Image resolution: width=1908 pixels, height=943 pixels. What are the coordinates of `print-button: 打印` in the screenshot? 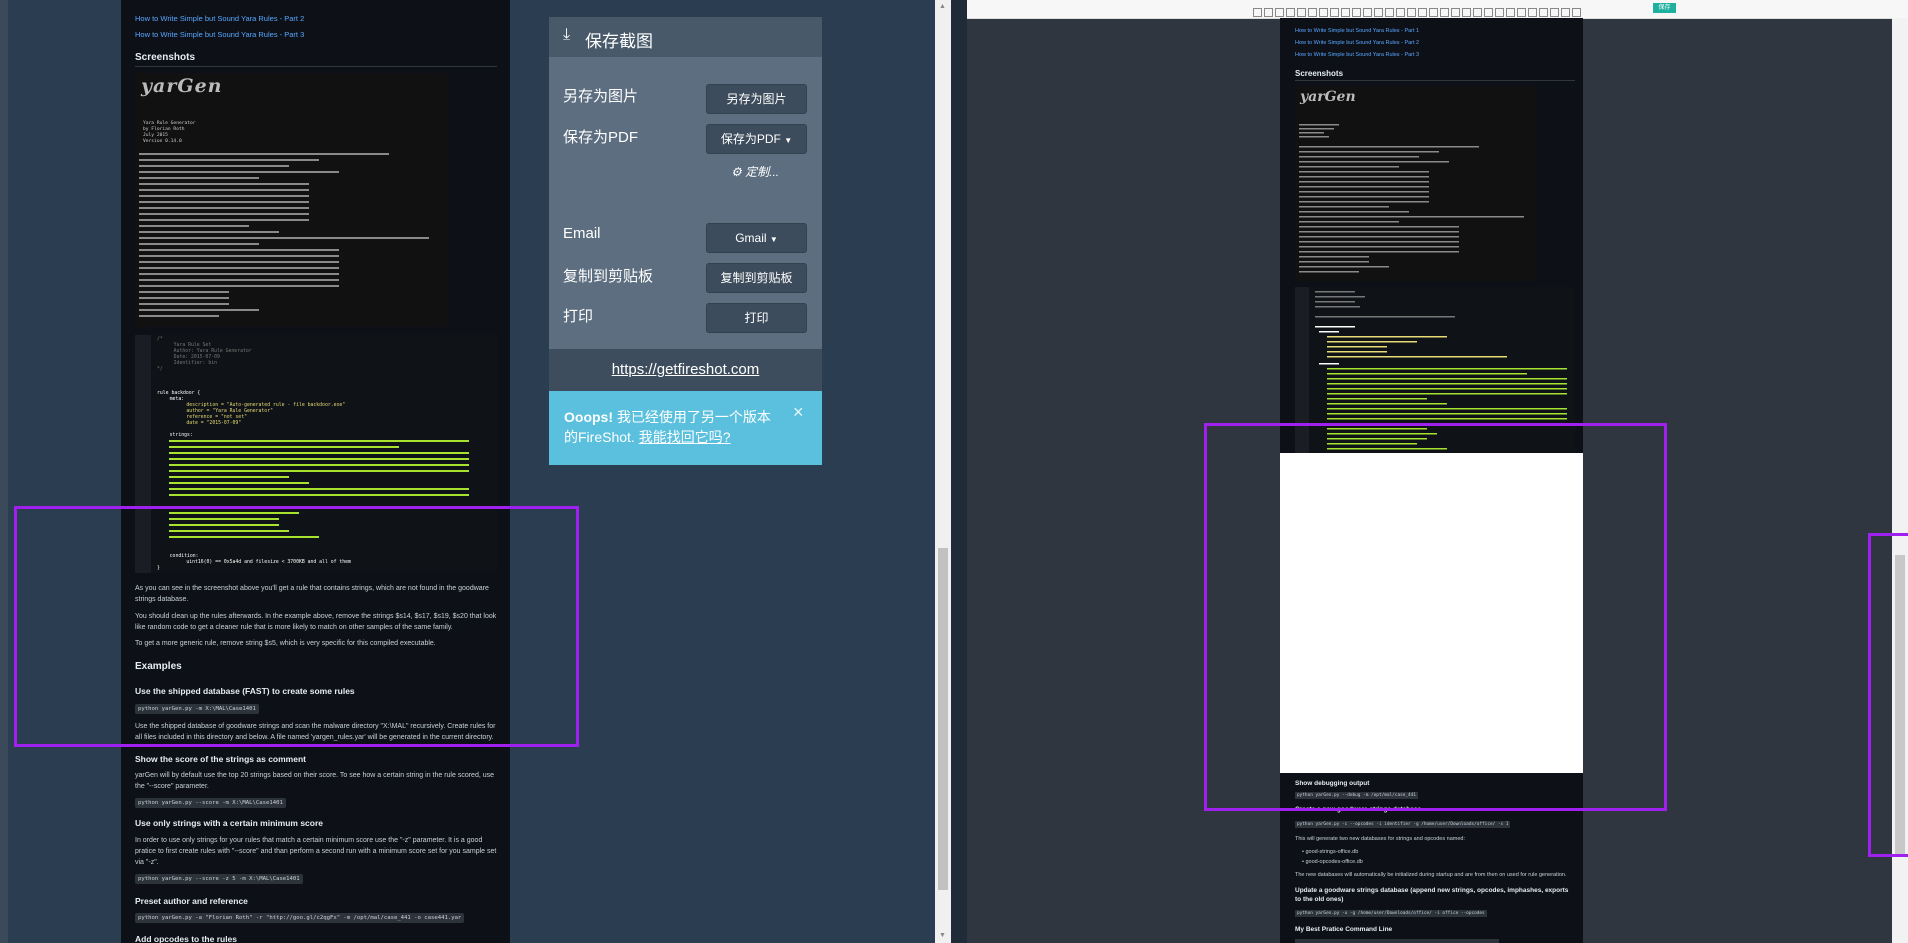 It's located at (756, 318).